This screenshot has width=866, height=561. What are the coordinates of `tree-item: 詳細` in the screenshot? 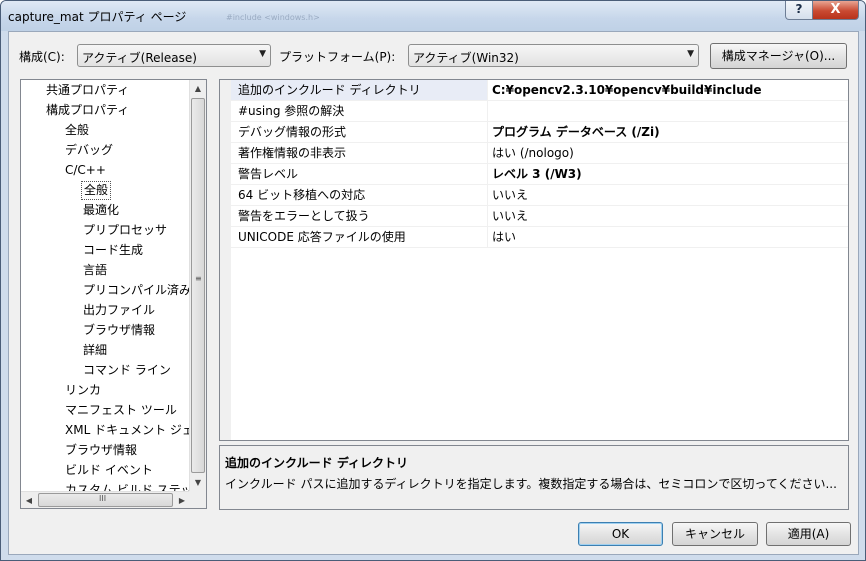 It's located at (95, 350).